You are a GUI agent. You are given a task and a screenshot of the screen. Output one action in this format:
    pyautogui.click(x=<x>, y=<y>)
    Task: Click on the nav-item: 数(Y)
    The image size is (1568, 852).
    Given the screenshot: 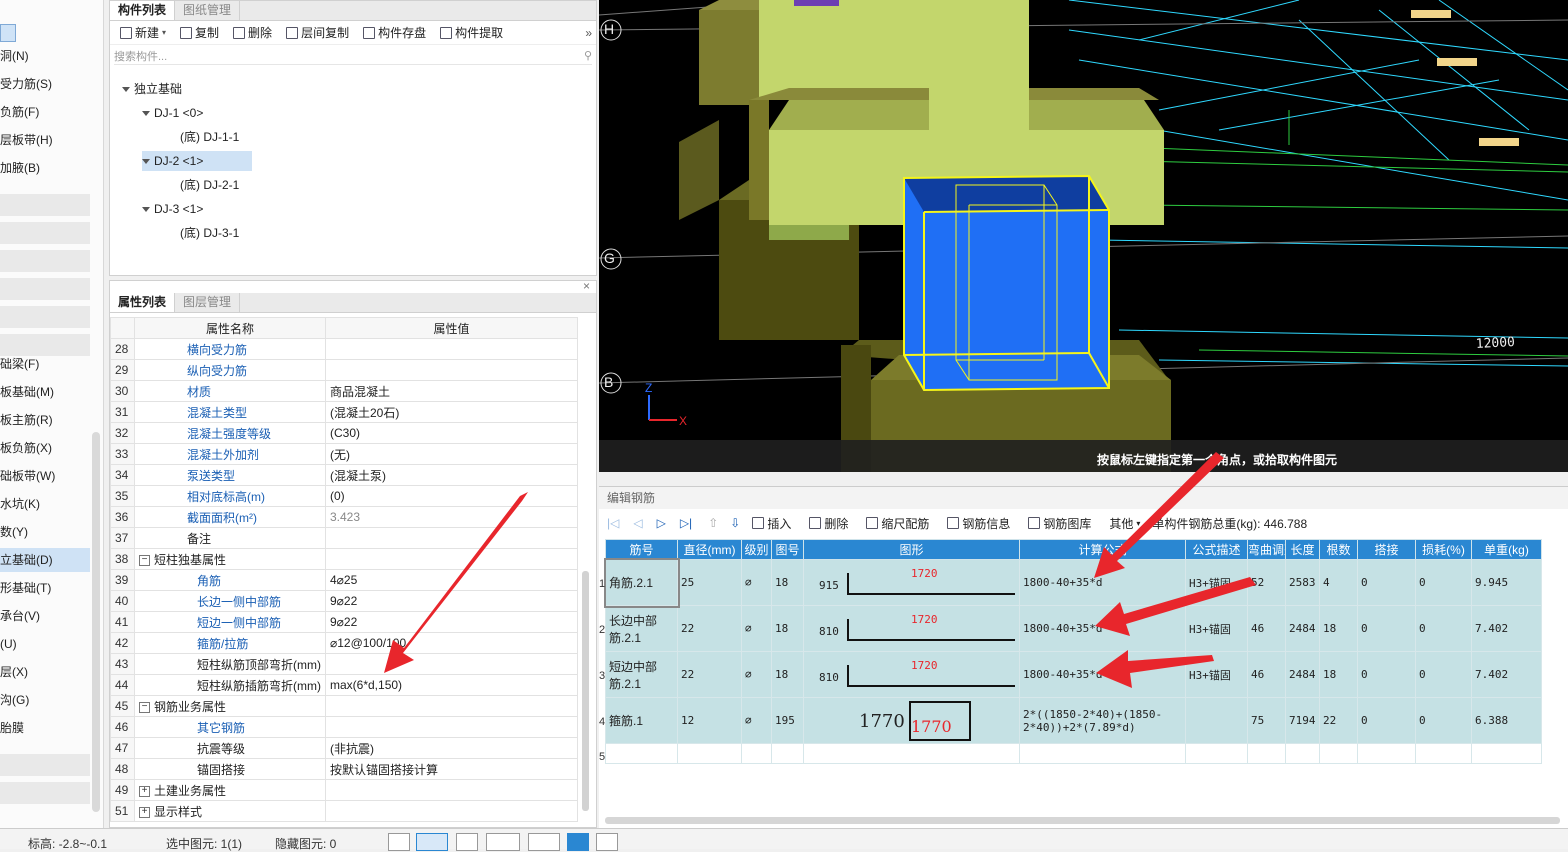 What is the action you would take?
    pyautogui.click(x=45, y=532)
    